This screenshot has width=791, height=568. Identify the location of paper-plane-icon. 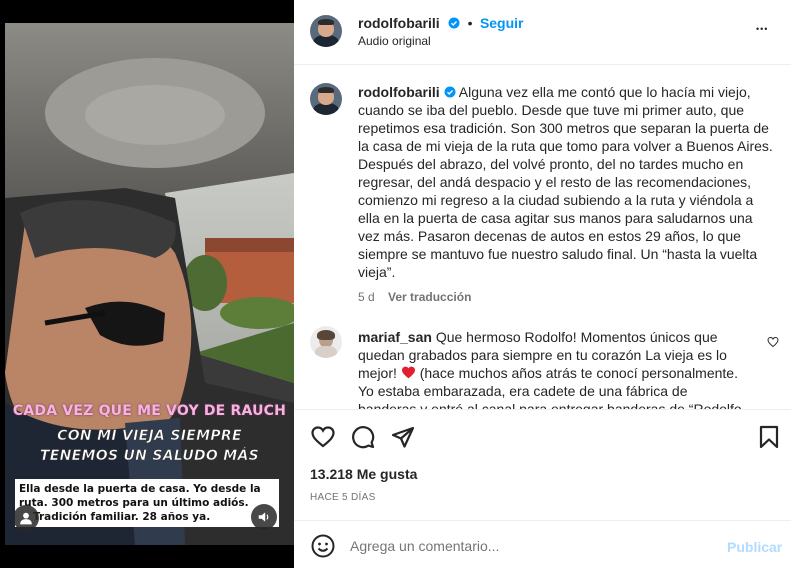
(403, 437).